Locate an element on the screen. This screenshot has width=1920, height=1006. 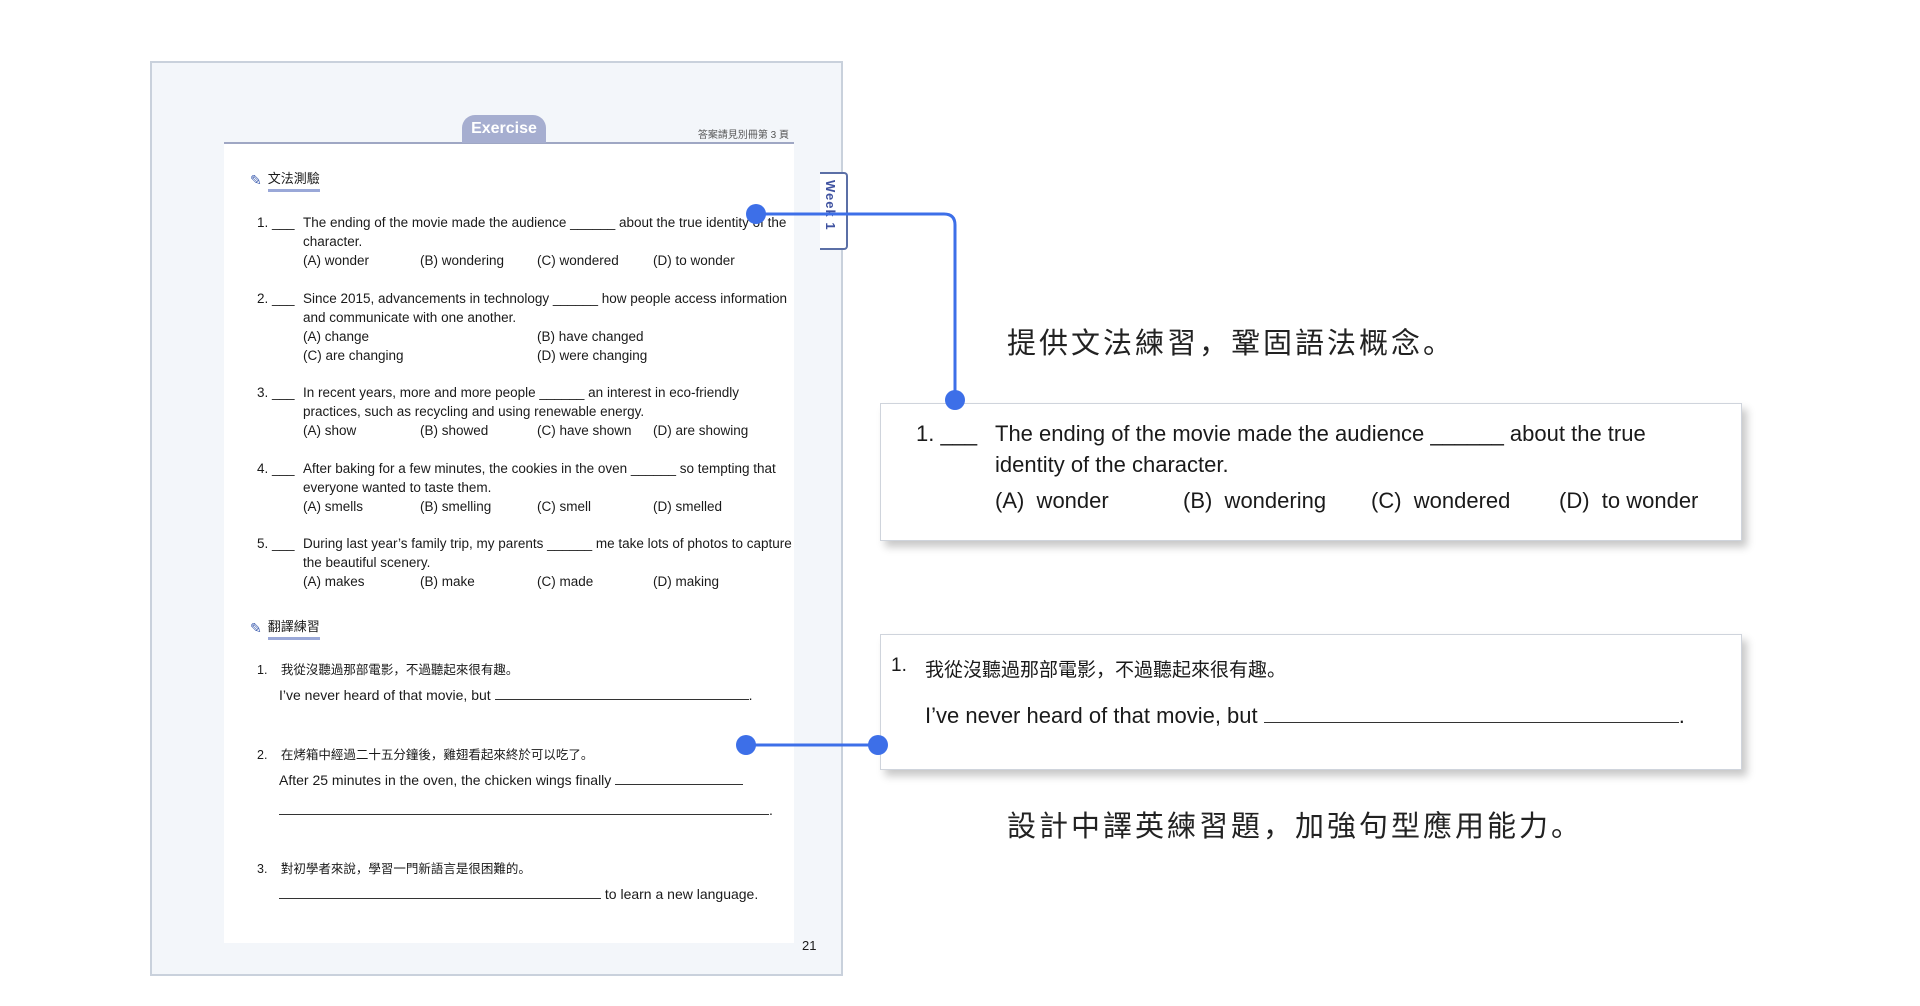
grammar-connector-dot-start is located at coordinates (756, 214).